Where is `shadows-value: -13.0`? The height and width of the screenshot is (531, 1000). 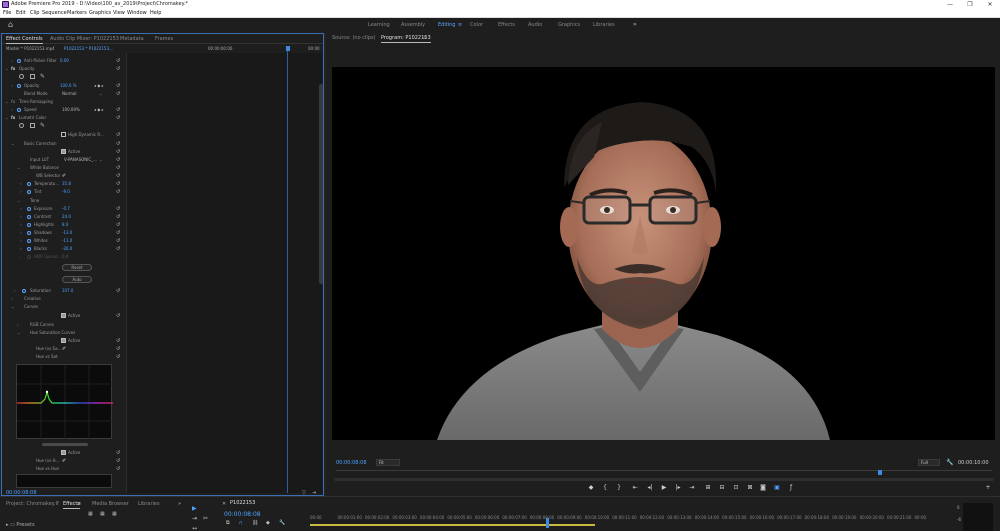 shadows-value: -13.0 is located at coordinates (67, 233).